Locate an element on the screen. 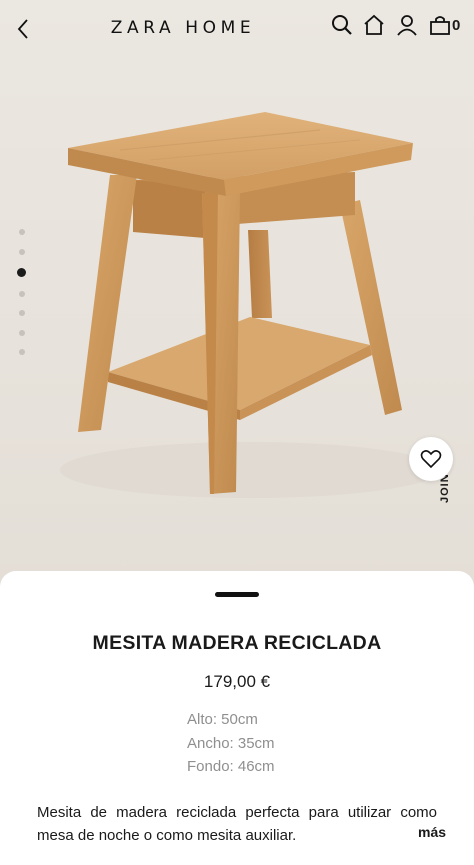  brand-logo: ZARA HOME is located at coordinates (183, 28).